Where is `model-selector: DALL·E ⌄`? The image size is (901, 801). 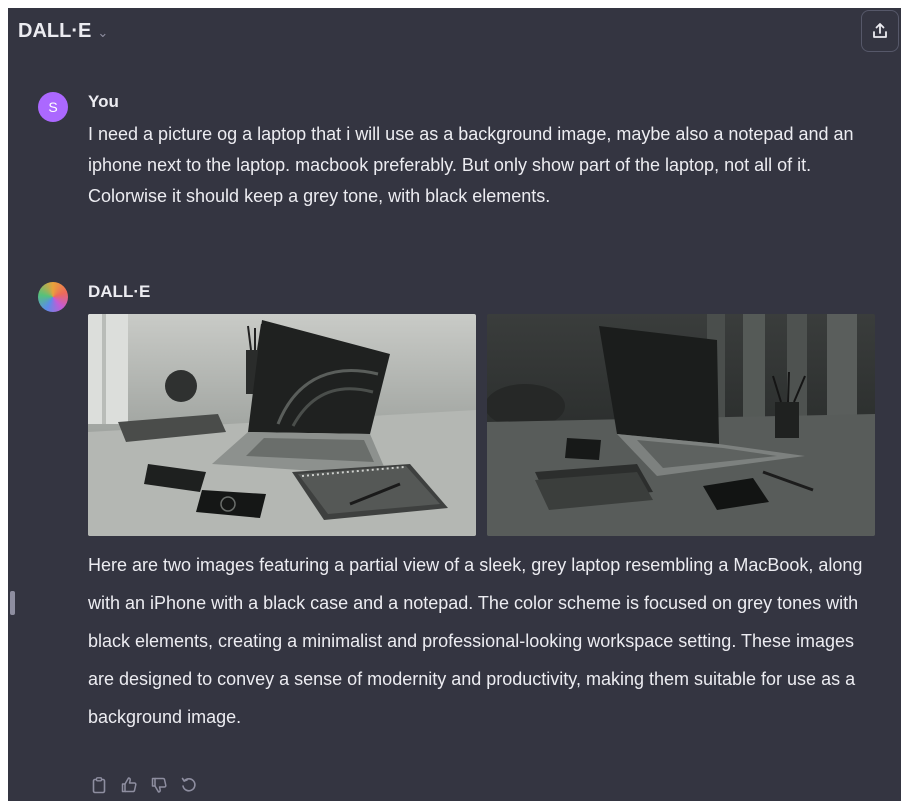 model-selector: DALL·E ⌄ is located at coordinates (63, 31).